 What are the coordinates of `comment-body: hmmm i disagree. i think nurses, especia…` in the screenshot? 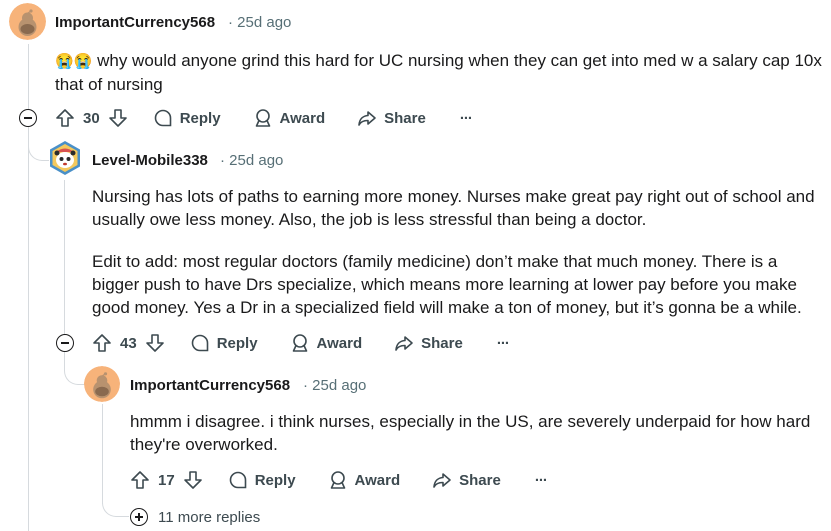 It's located at (477, 433).